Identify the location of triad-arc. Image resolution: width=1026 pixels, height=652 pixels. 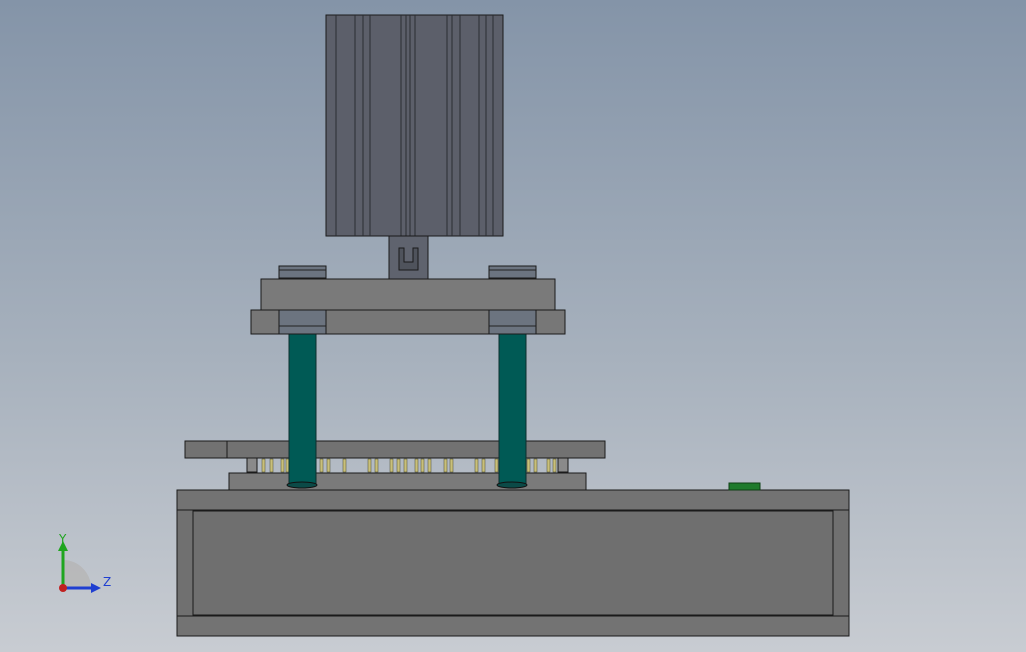
(77, 574).